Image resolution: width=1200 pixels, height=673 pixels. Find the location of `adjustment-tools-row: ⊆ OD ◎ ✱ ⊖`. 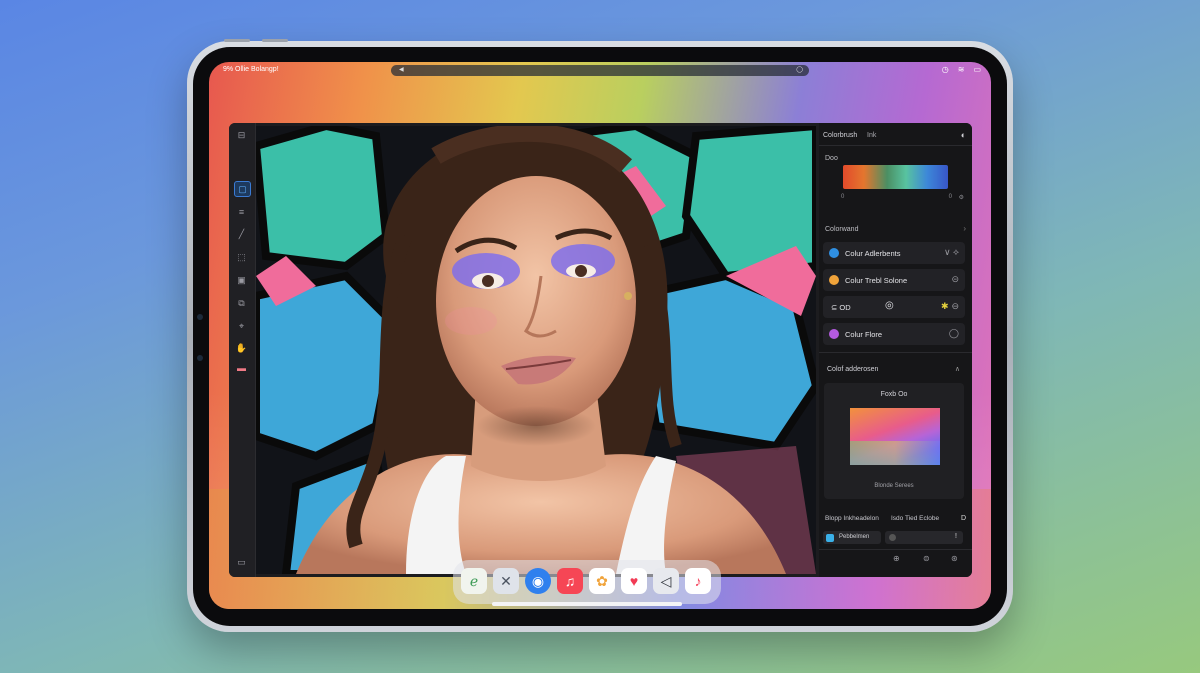

adjustment-tools-row: ⊆ OD ◎ ✱ ⊖ is located at coordinates (894, 307).